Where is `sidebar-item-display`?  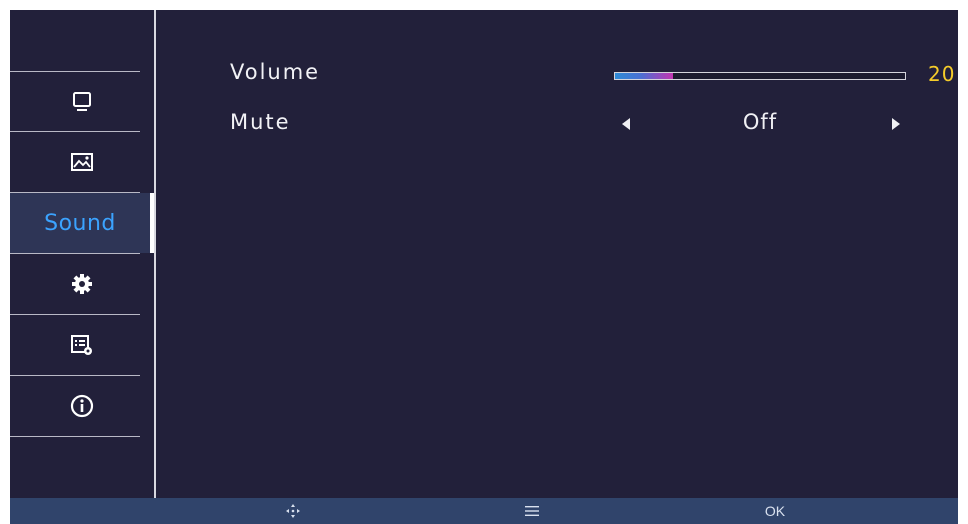 sidebar-item-display is located at coordinates (82, 102).